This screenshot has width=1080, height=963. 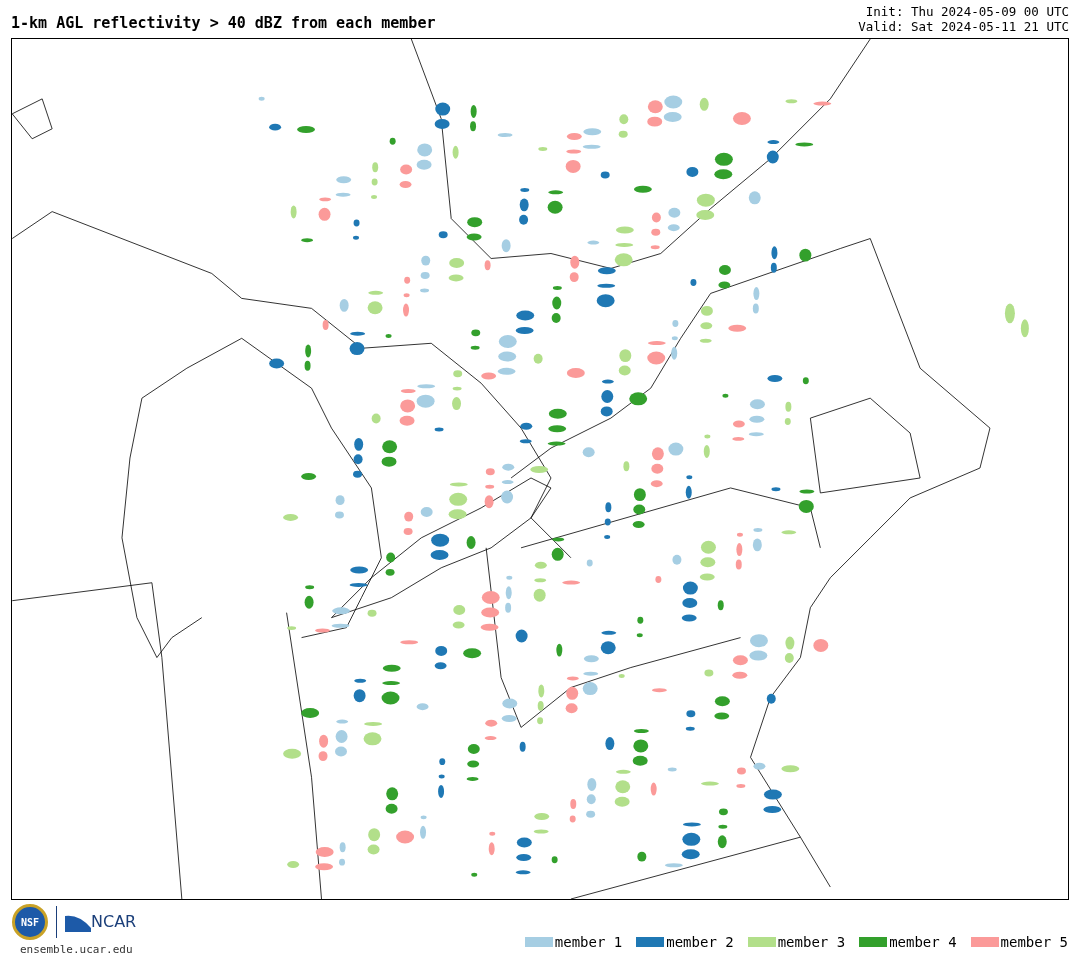 I want to click on valid-time: Valid: Sat 2024-05-11 21 UTC, so click(x=963, y=26).